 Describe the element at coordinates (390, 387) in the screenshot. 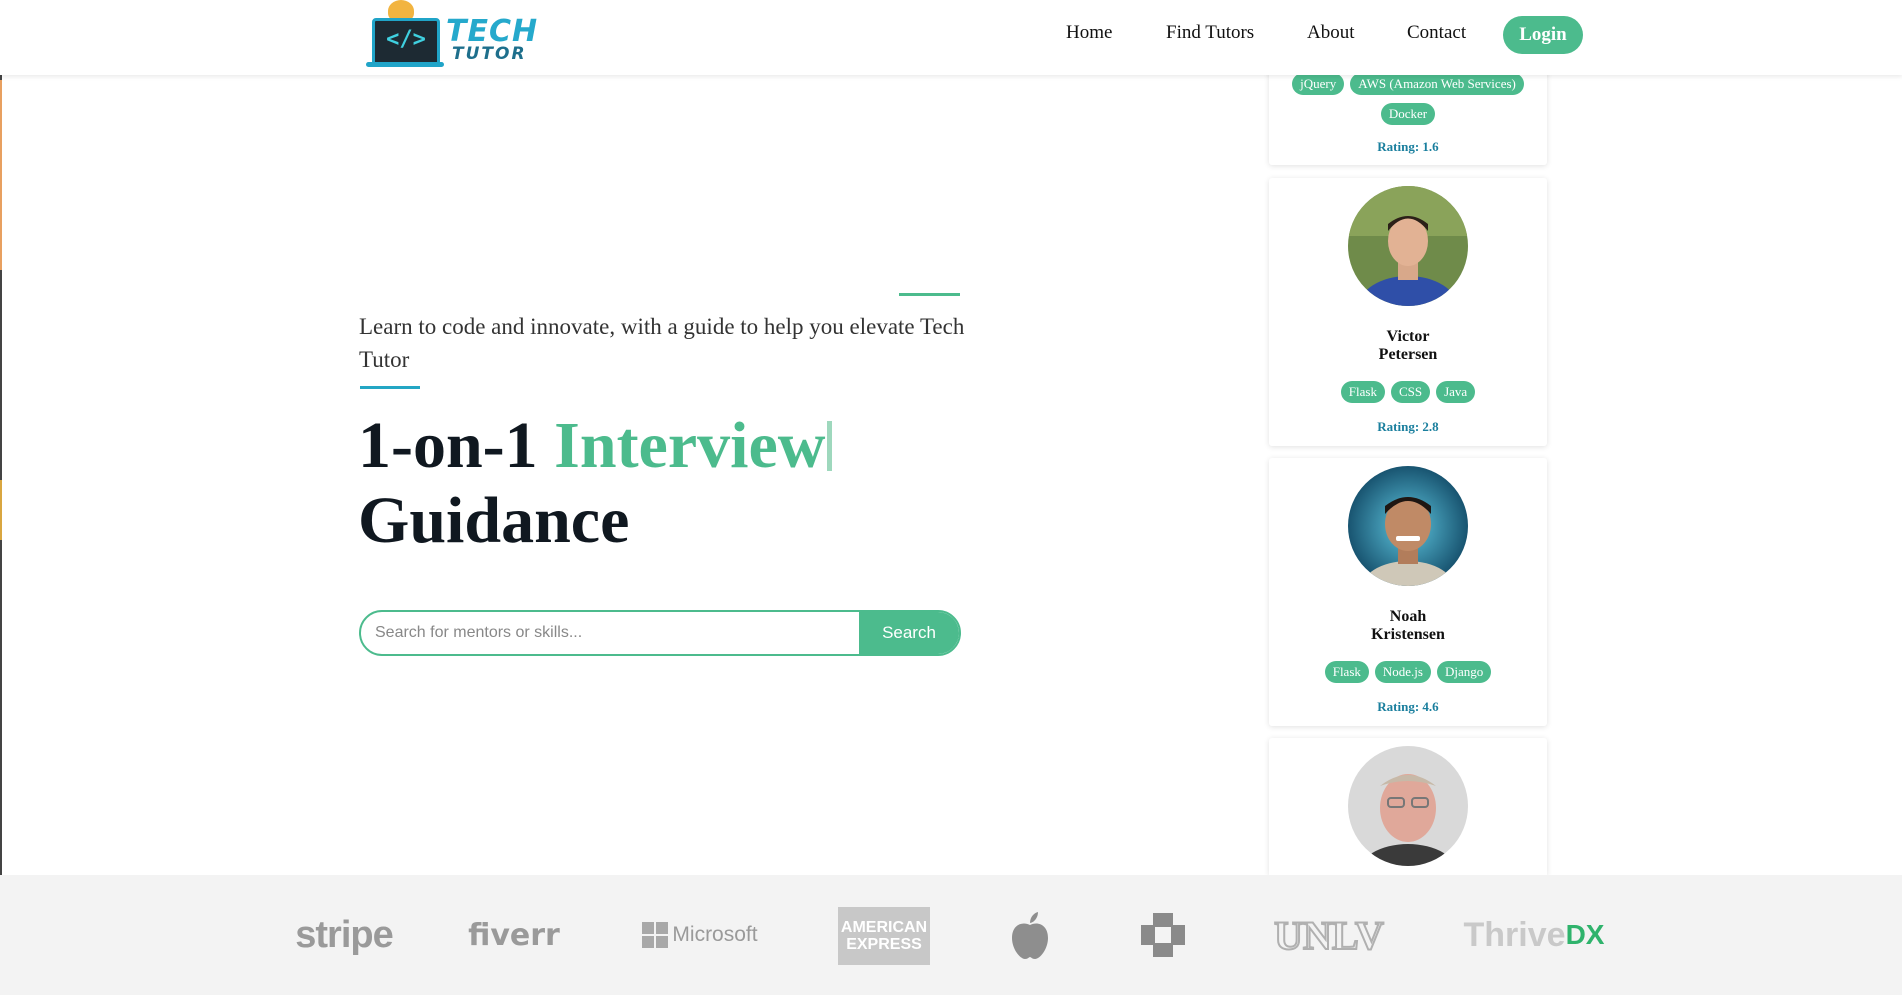

I see `decorative-underline` at that location.